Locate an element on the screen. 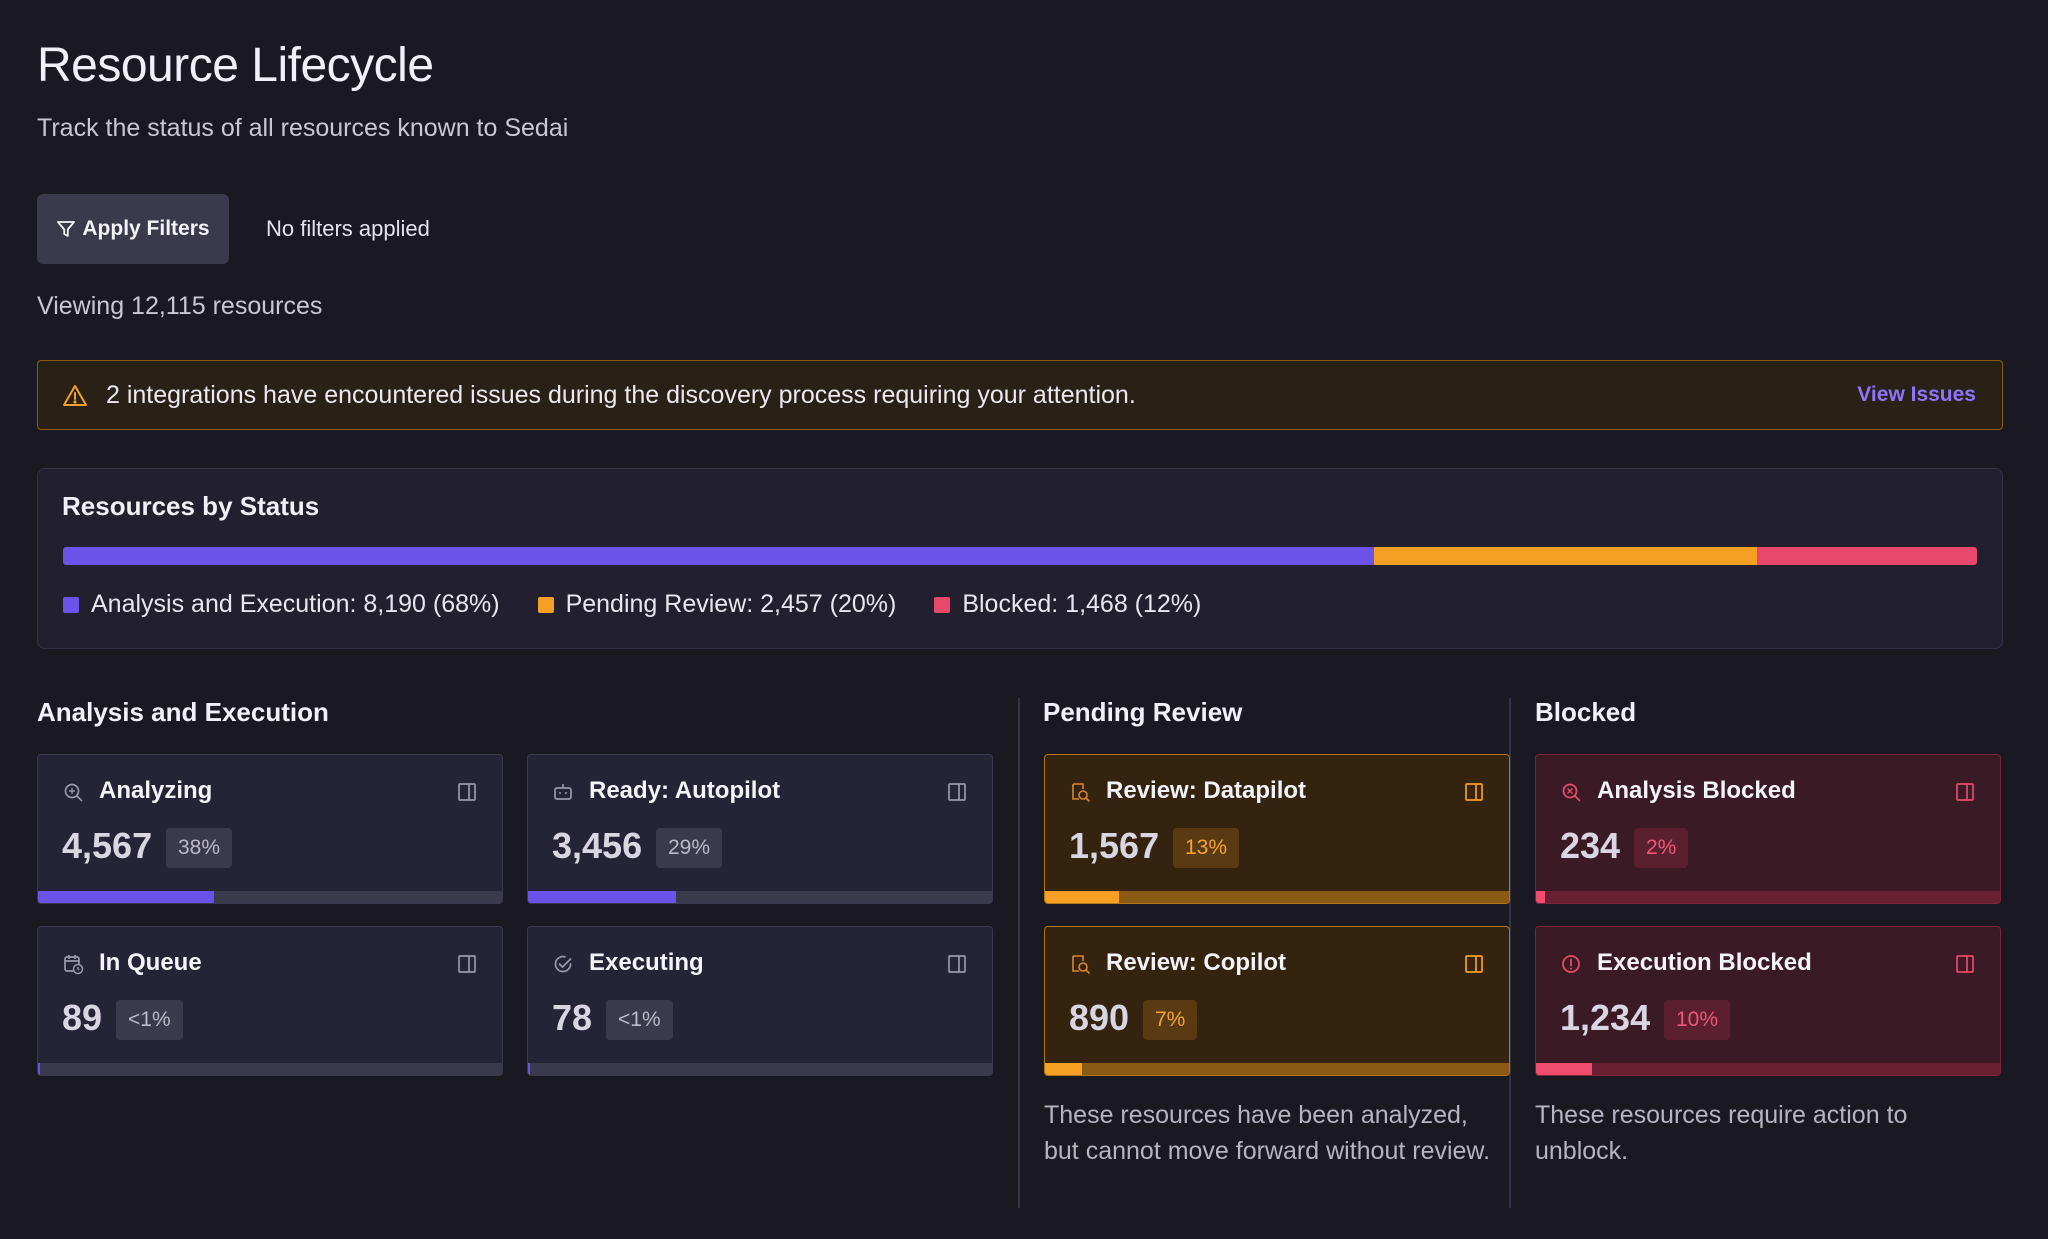 This screenshot has width=2048, height=1239. legend-item: Pending Review: 2,457 (20%) is located at coordinates (717, 604).